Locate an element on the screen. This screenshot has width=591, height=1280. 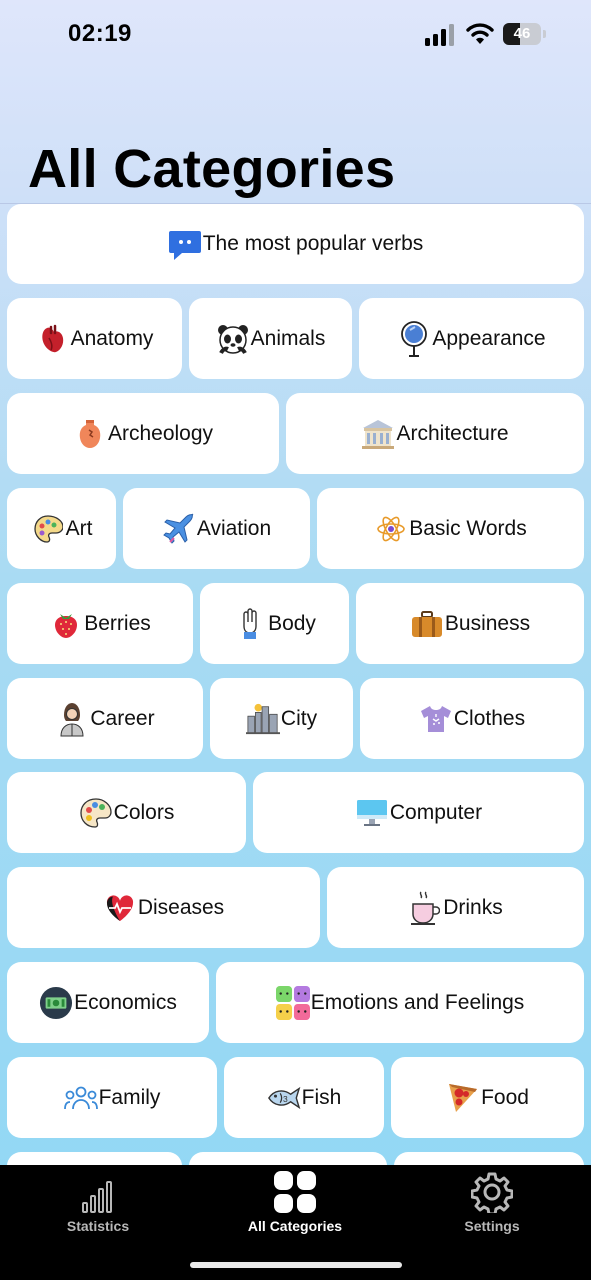
category-card: Aviation is located at coordinates (216, 528).